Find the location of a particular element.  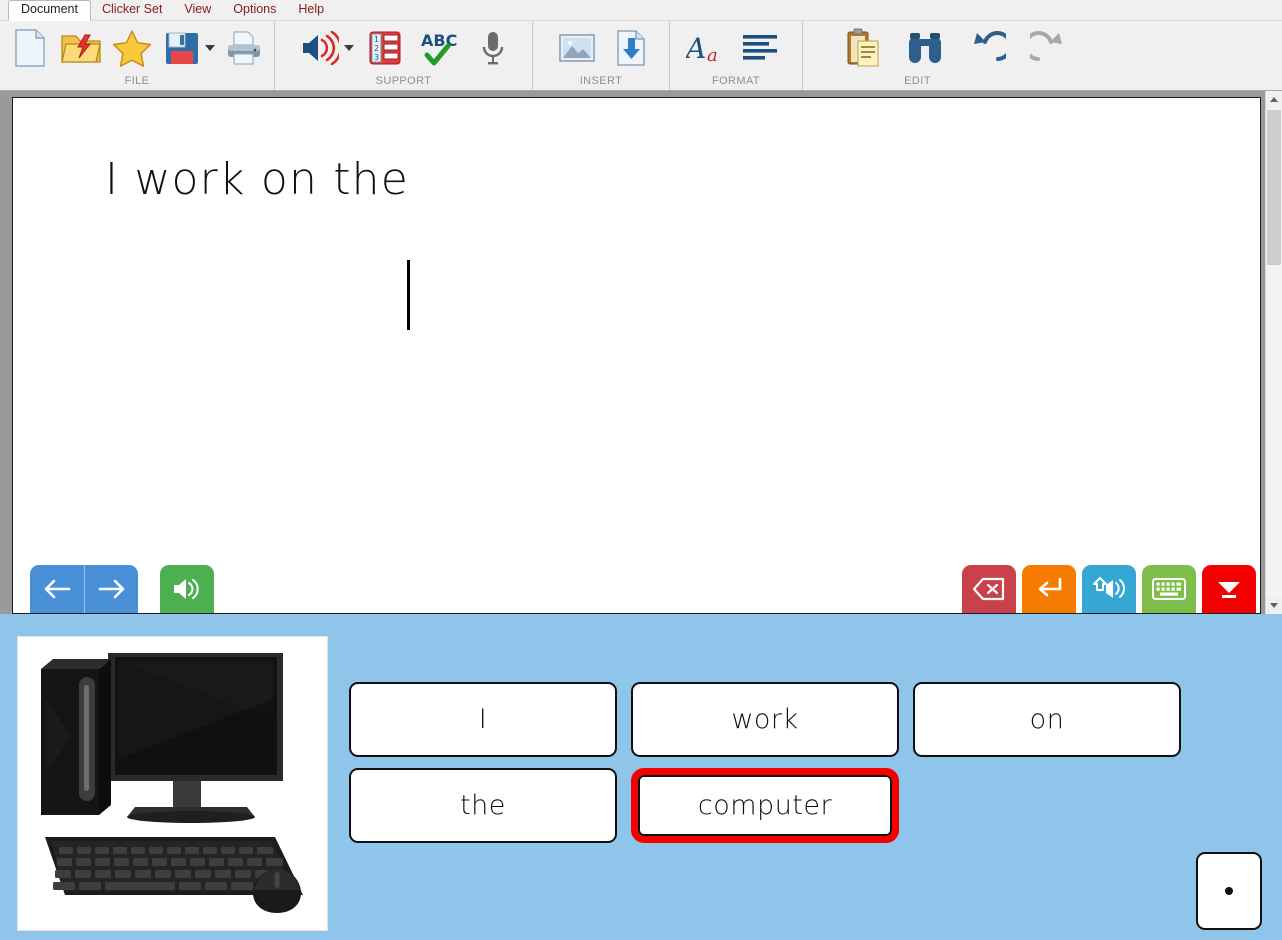

previous-page-button is located at coordinates (57, 589).